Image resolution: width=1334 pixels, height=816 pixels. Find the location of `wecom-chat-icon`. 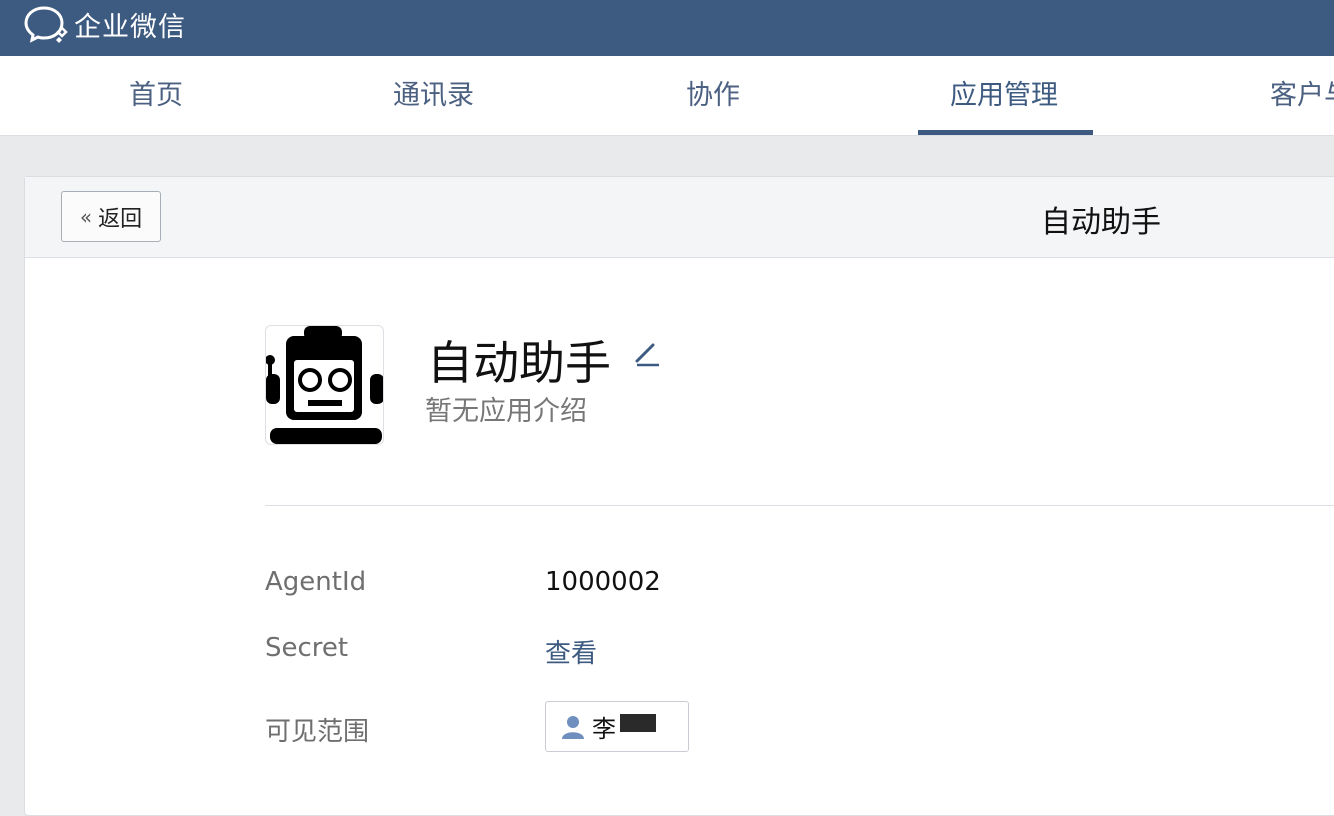

wecom-chat-icon is located at coordinates (46, 24).